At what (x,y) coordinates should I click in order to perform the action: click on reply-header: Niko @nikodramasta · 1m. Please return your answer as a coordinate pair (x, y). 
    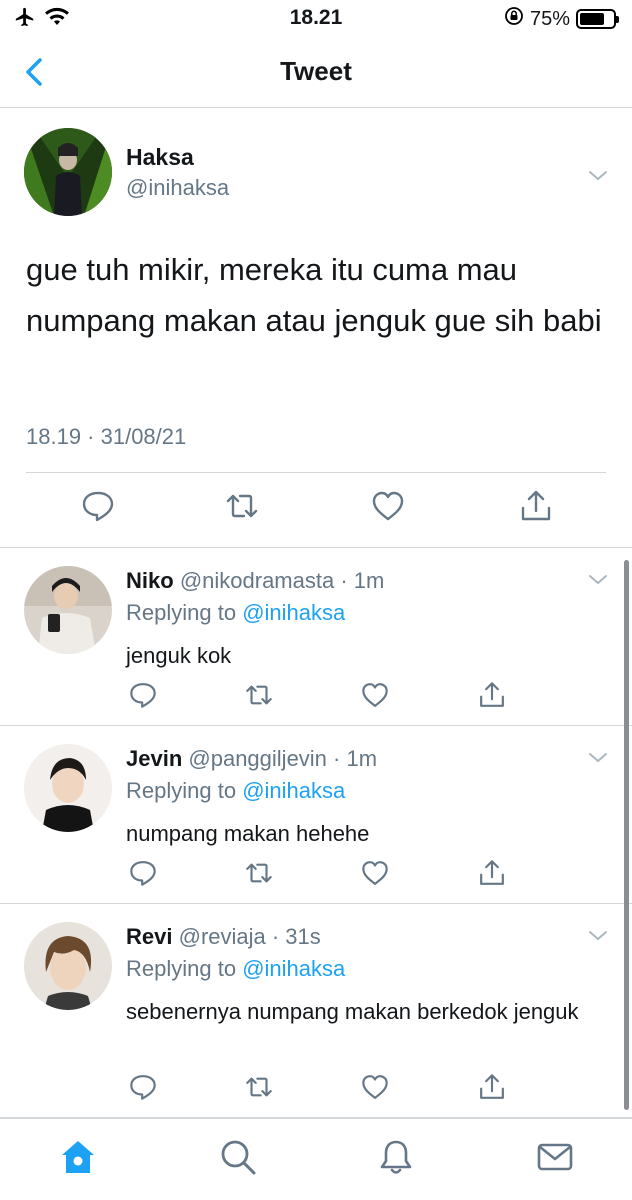
    Looking at the image, I should click on (255, 581).